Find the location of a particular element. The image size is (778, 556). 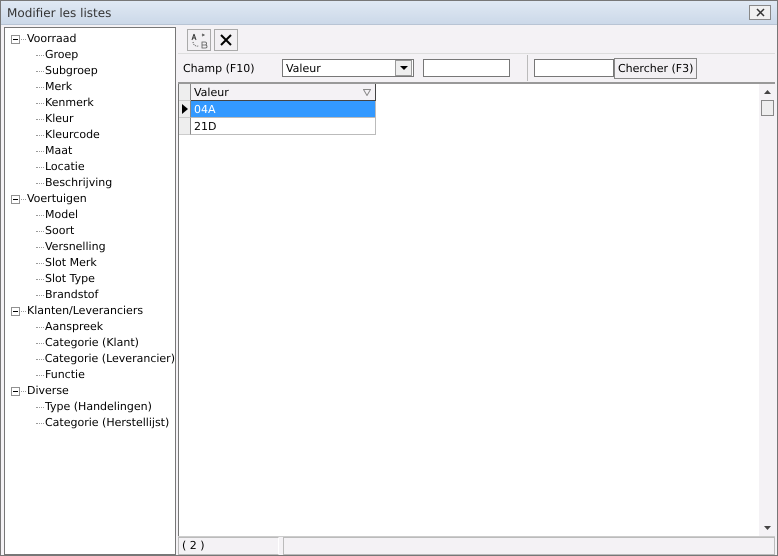

search-button: Chercher (F3) is located at coordinates (656, 68).